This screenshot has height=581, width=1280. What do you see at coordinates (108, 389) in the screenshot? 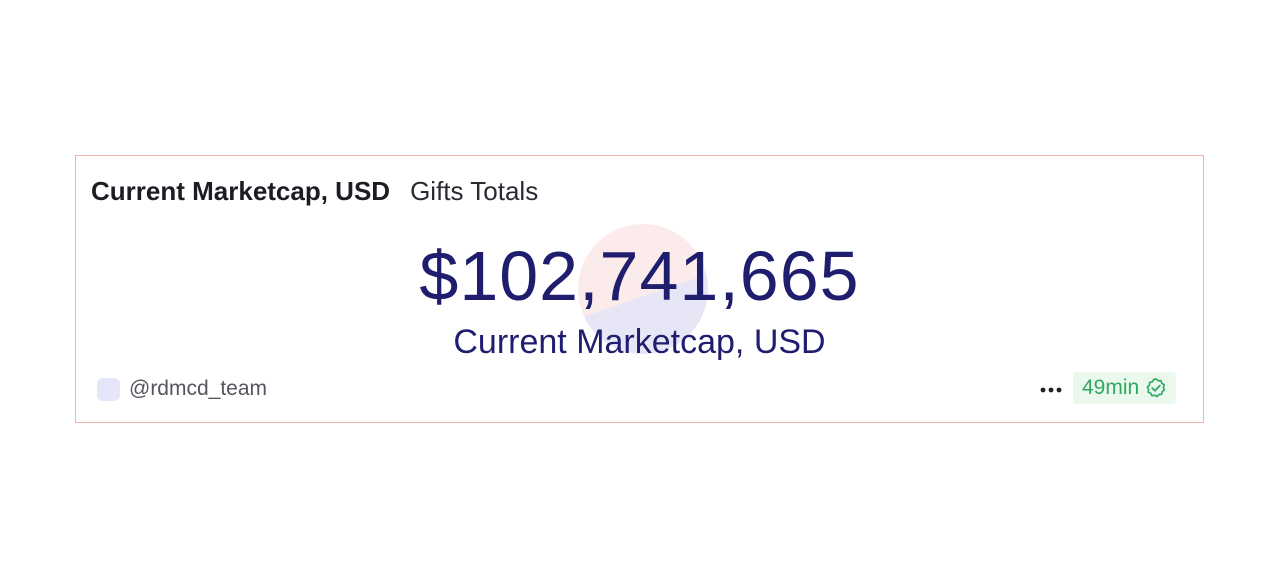
I see `avatar` at bounding box center [108, 389].